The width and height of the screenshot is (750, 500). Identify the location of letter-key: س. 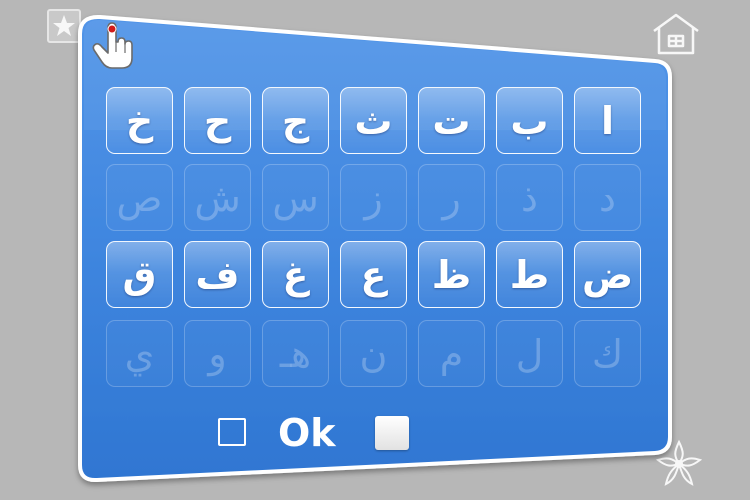
(295, 197).